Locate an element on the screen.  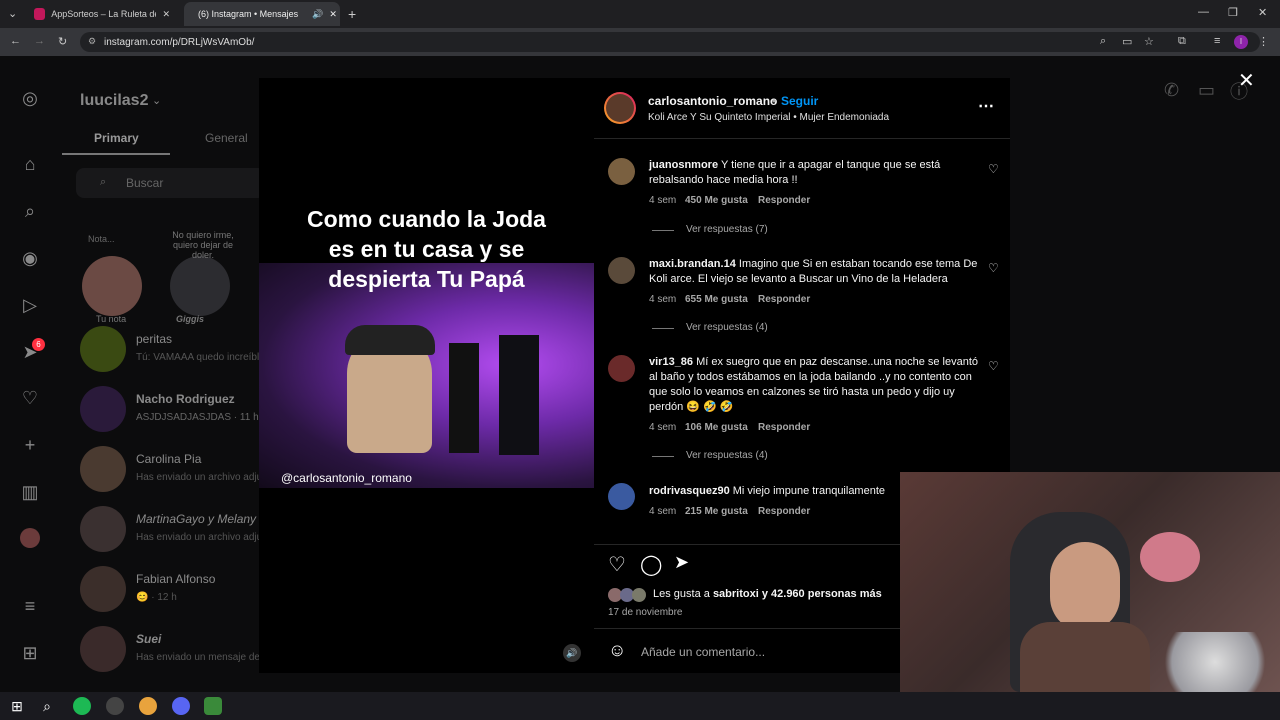
home-icon: ⌂ is located at coordinates (30, 164).